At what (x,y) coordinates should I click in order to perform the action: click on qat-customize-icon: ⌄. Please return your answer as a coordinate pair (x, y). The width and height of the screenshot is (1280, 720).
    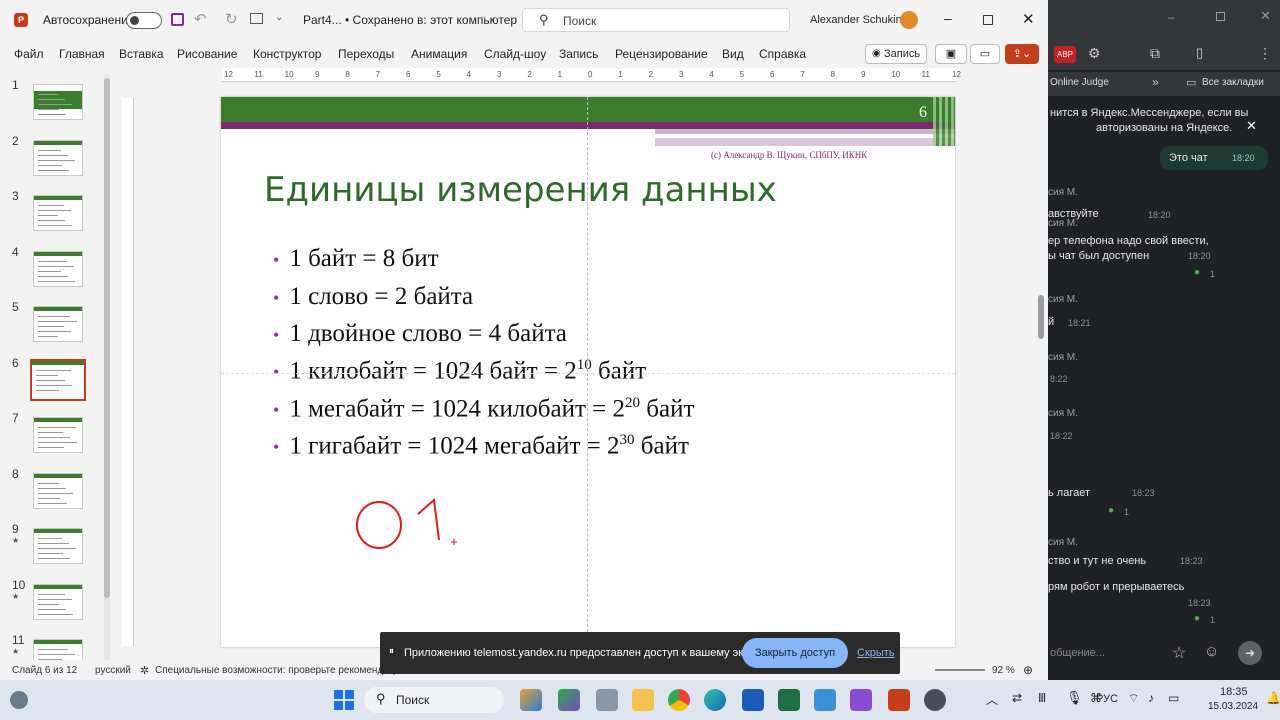
    Looking at the image, I should click on (279, 17).